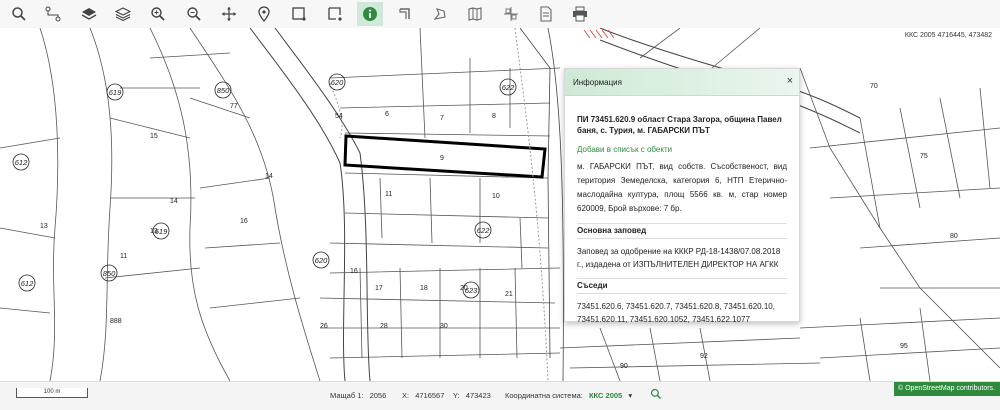 Image resolution: width=1000 pixels, height=410 pixels. I want to click on svg-text: 6, so click(387, 114).